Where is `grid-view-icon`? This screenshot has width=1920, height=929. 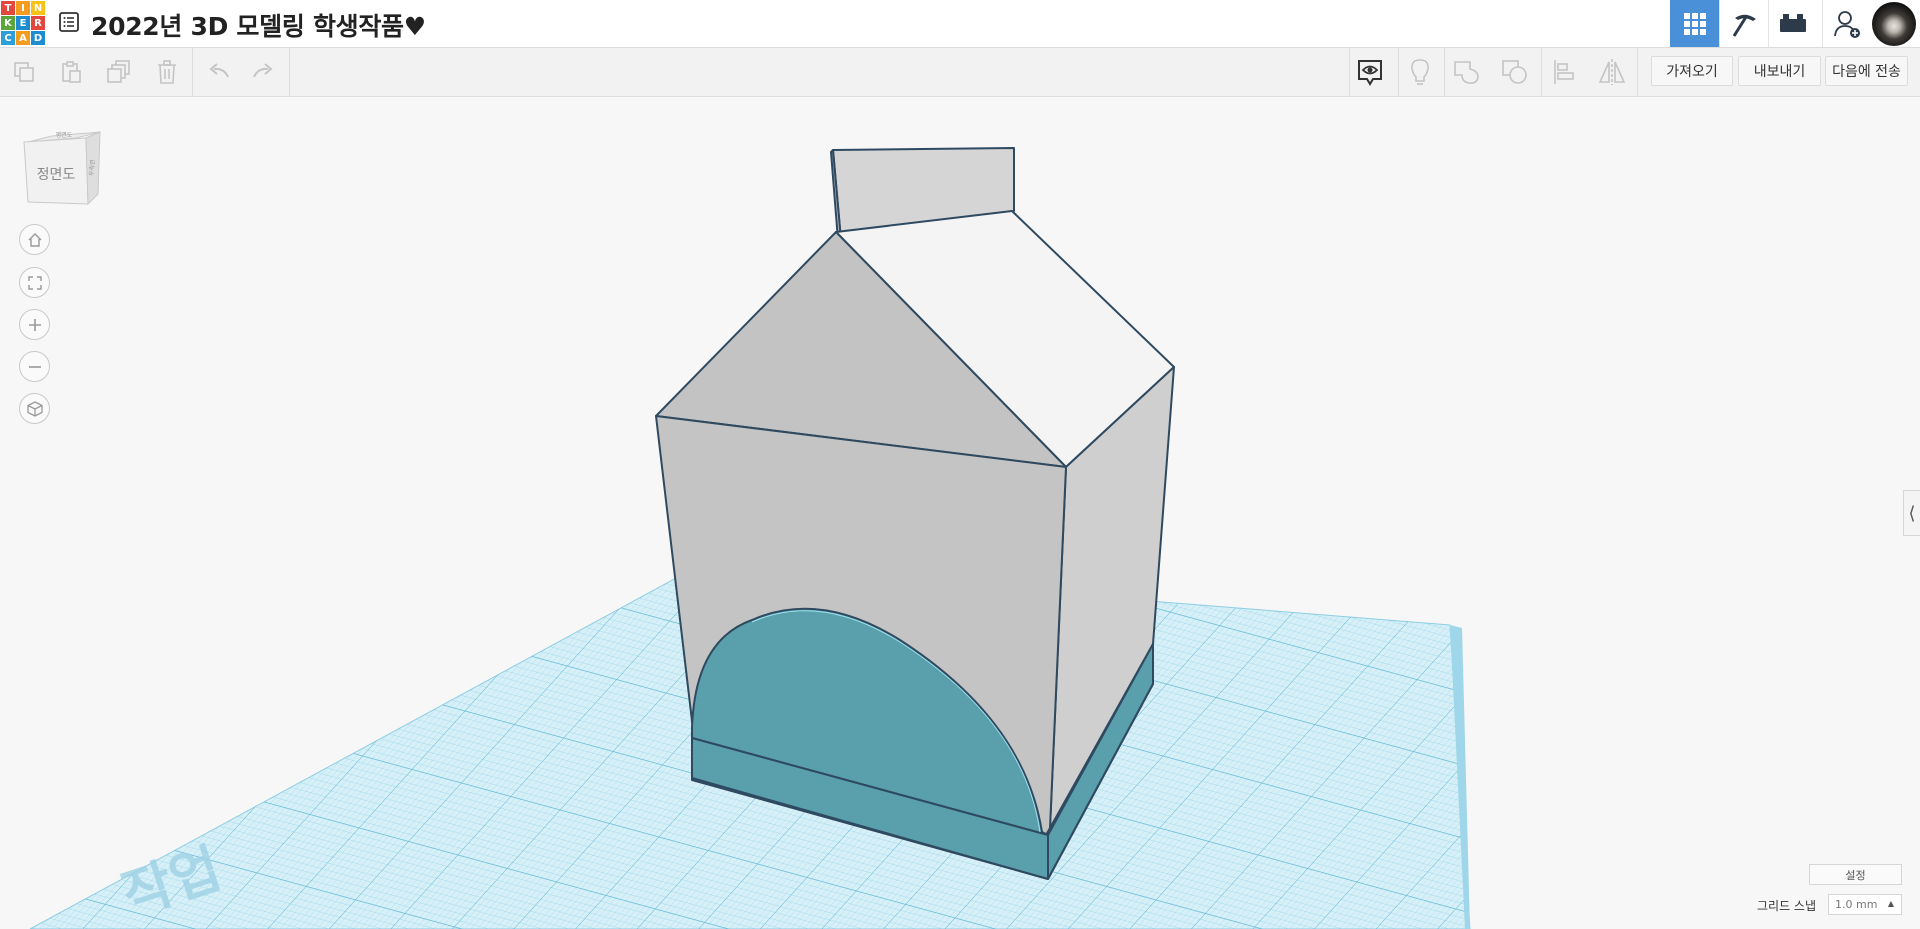
grid-view-icon is located at coordinates (1694, 23).